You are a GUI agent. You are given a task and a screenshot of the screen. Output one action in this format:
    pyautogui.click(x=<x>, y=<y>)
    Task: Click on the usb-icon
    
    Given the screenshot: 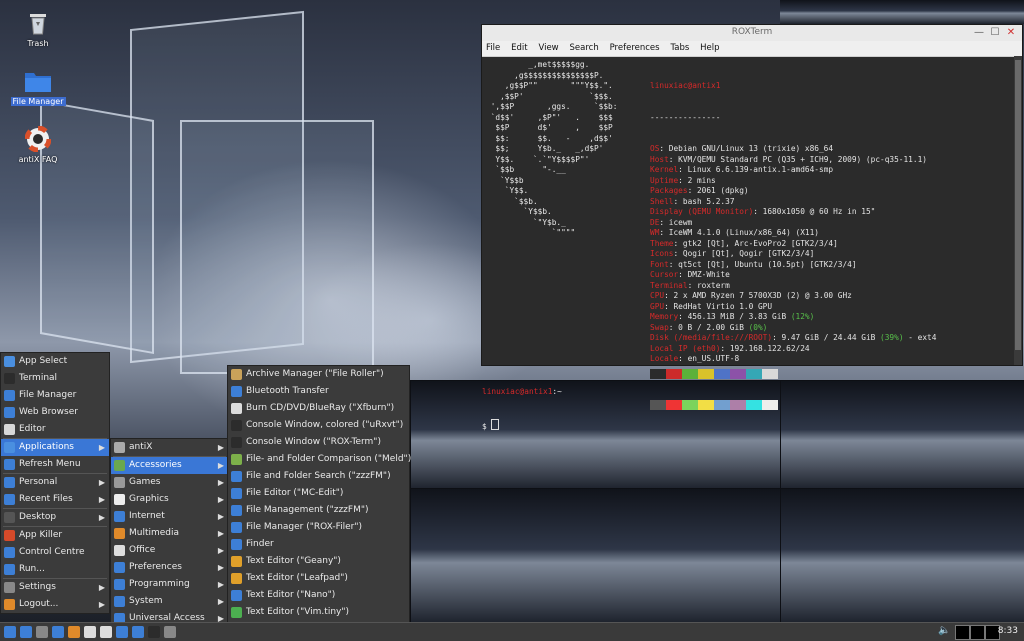 What is the action you would take?
    pyautogui.click(x=106, y=632)
    